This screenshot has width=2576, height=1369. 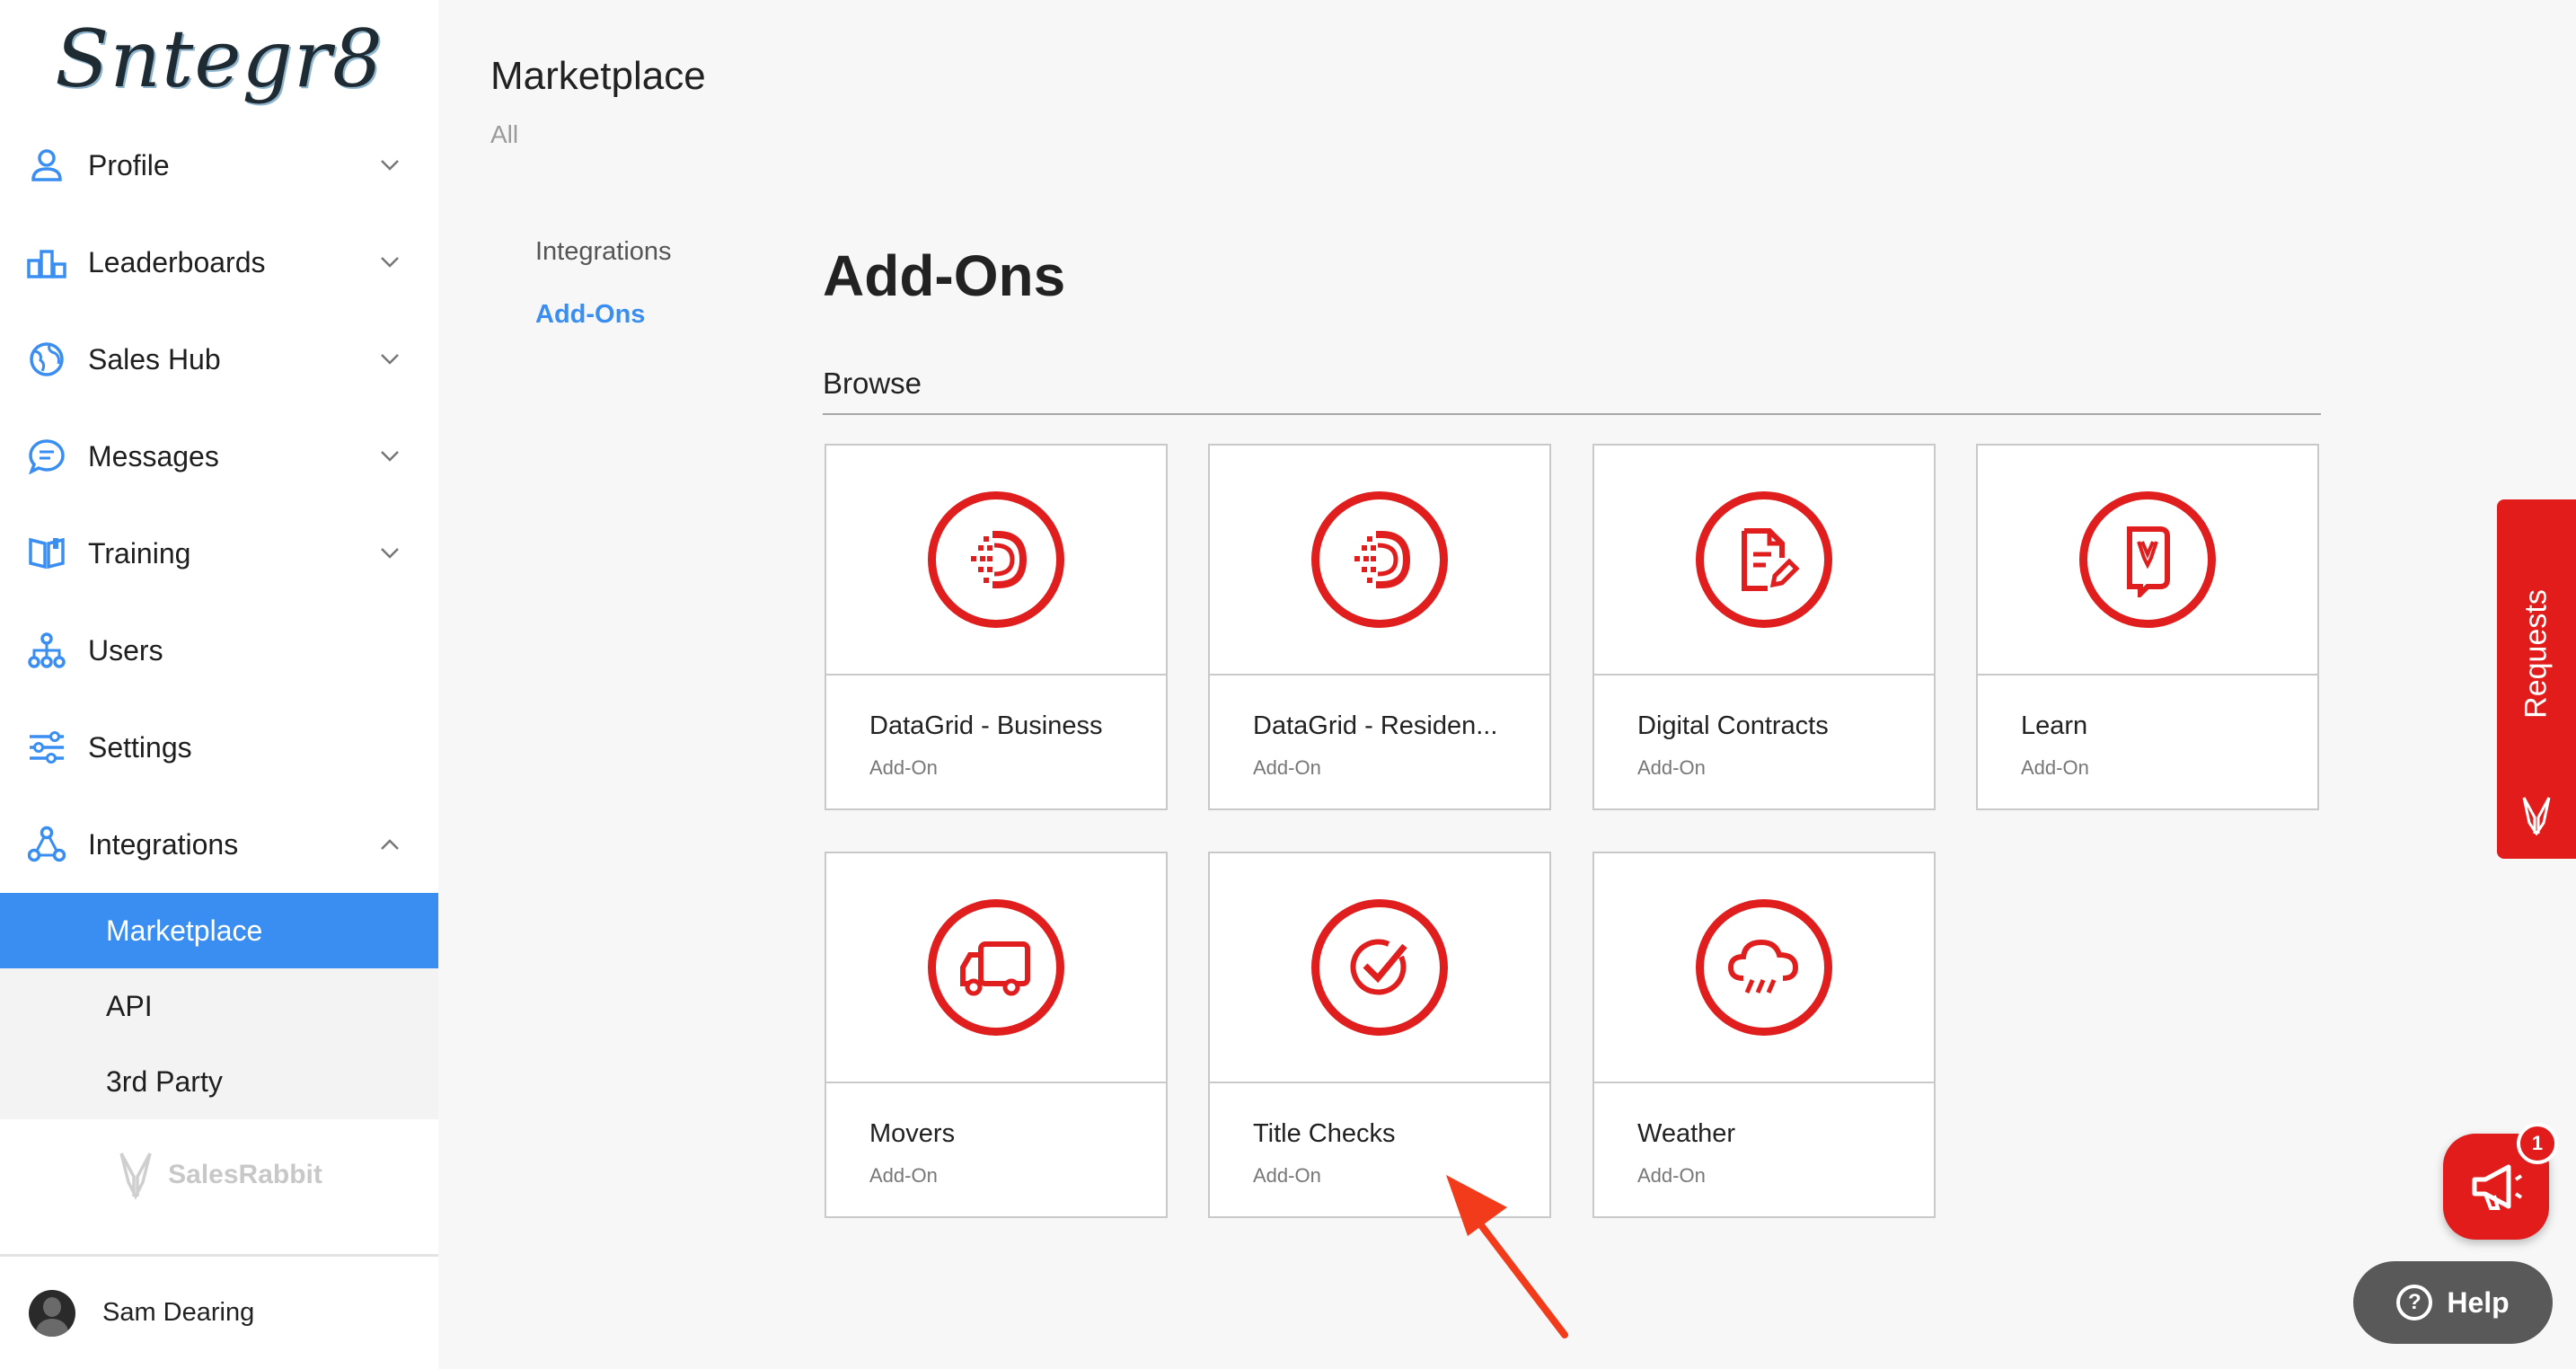 I want to click on org-chart-icon, so click(x=46, y=650).